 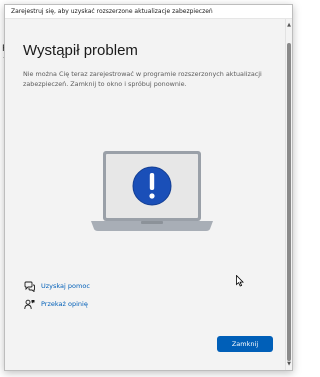 I want to click on feedback-person-icon, so click(x=29, y=304).